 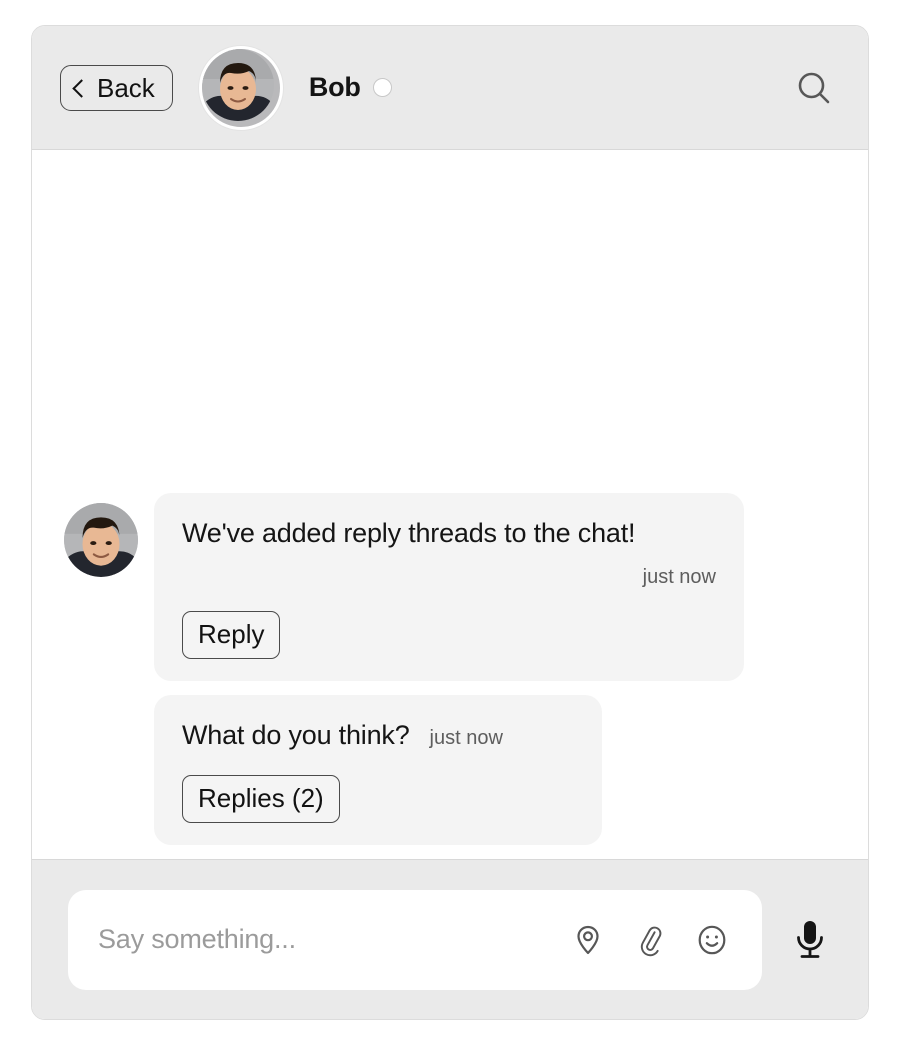 I want to click on search-icon, so click(x=814, y=87).